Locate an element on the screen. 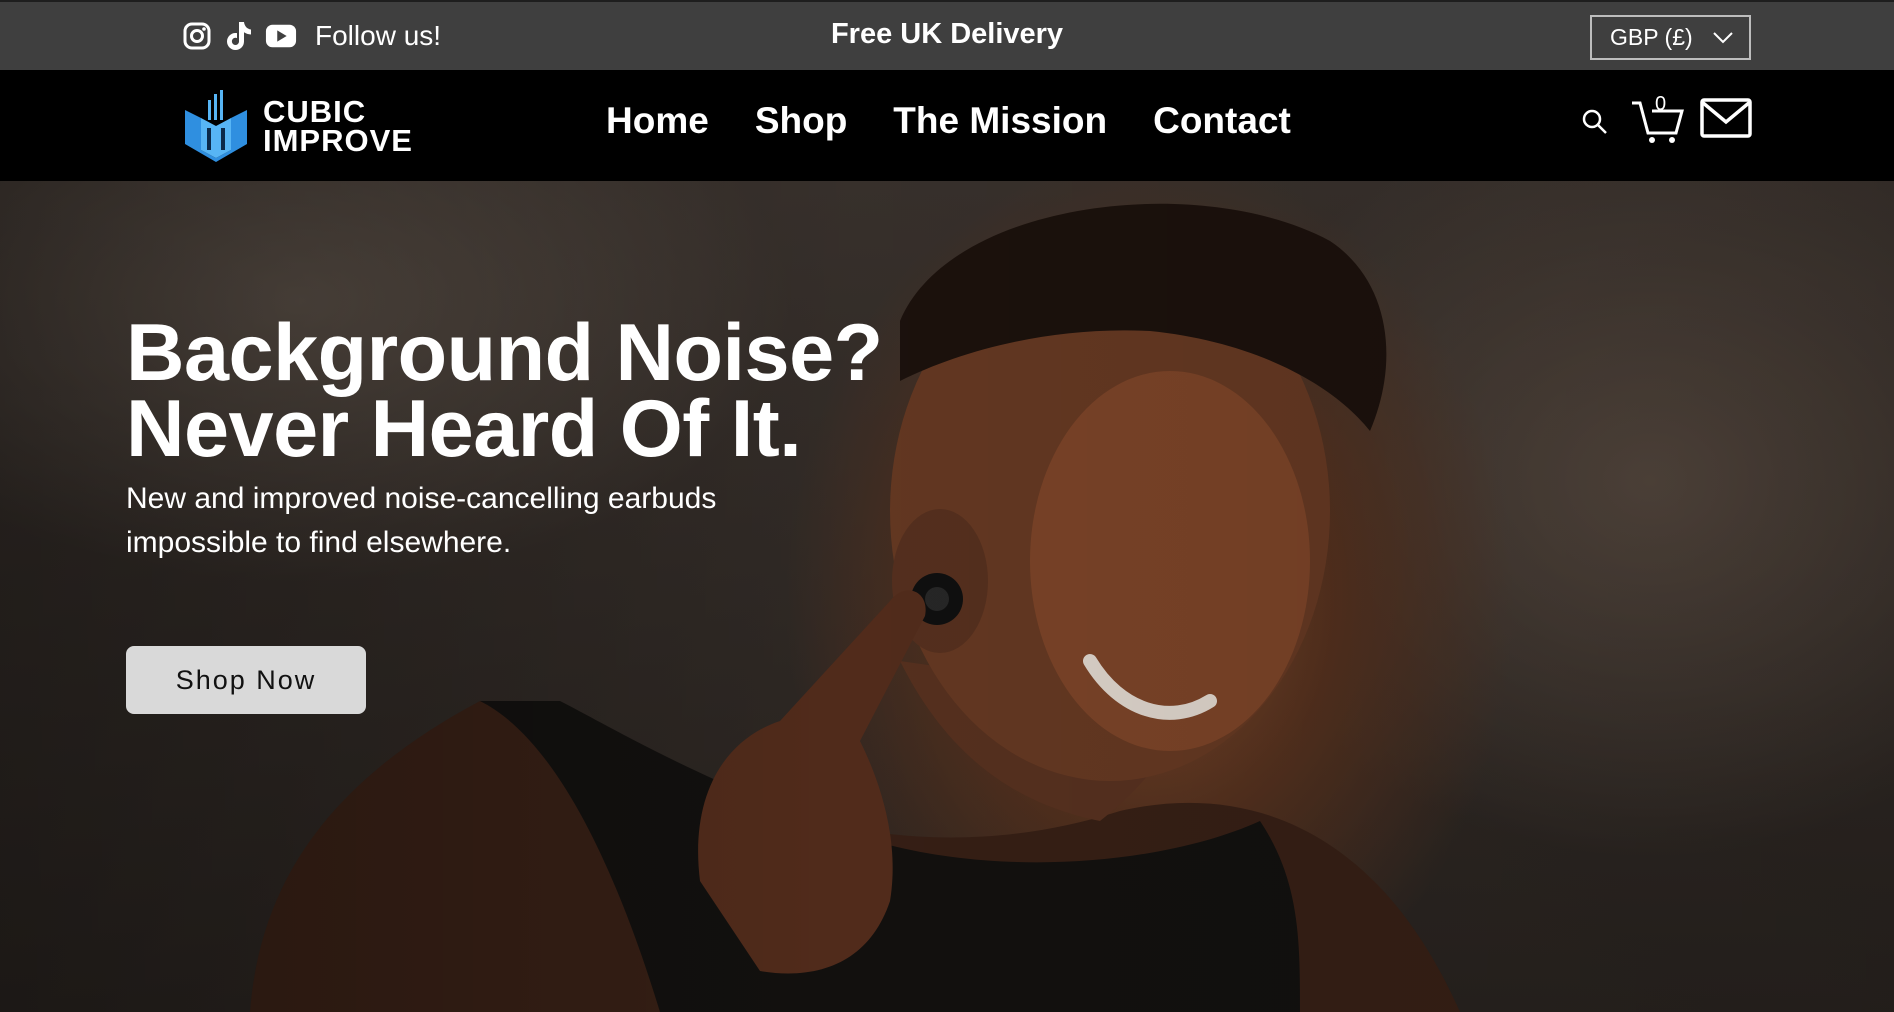 Image resolution: width=1894 pixels, height=1012 pixels. currency-selector: GBP (£) is located at coordinates (1670, 37).